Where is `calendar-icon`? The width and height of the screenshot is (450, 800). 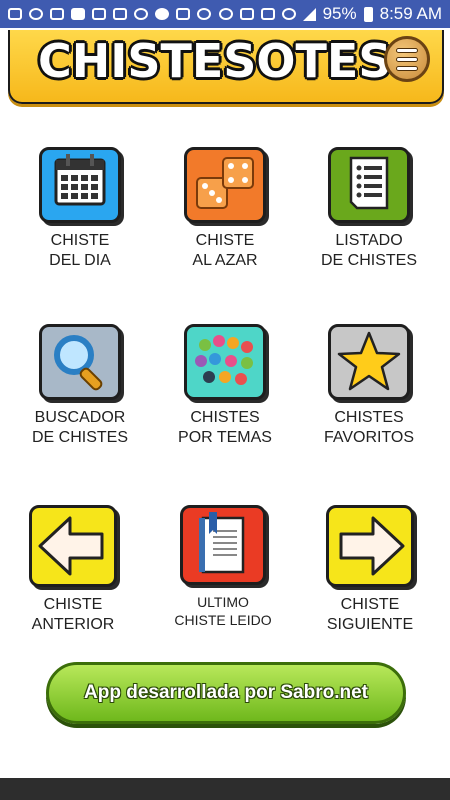
calendar-icon is located at coordinates (80, 185).